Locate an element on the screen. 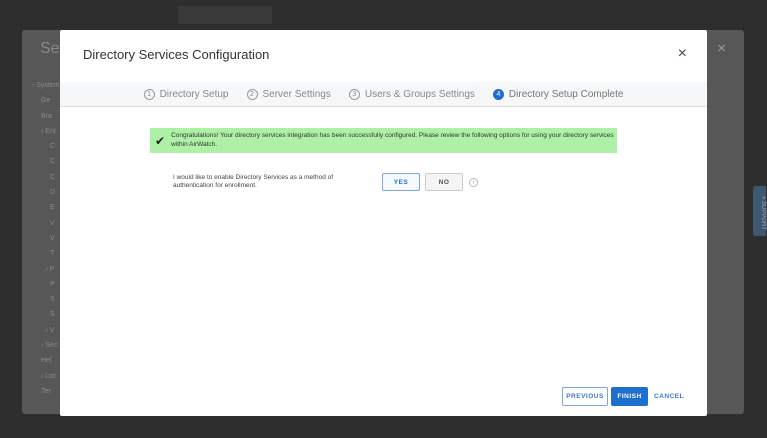 The height and width of the screenshot is (438, 767). close-icon: × is located at coordinates (682, 54).